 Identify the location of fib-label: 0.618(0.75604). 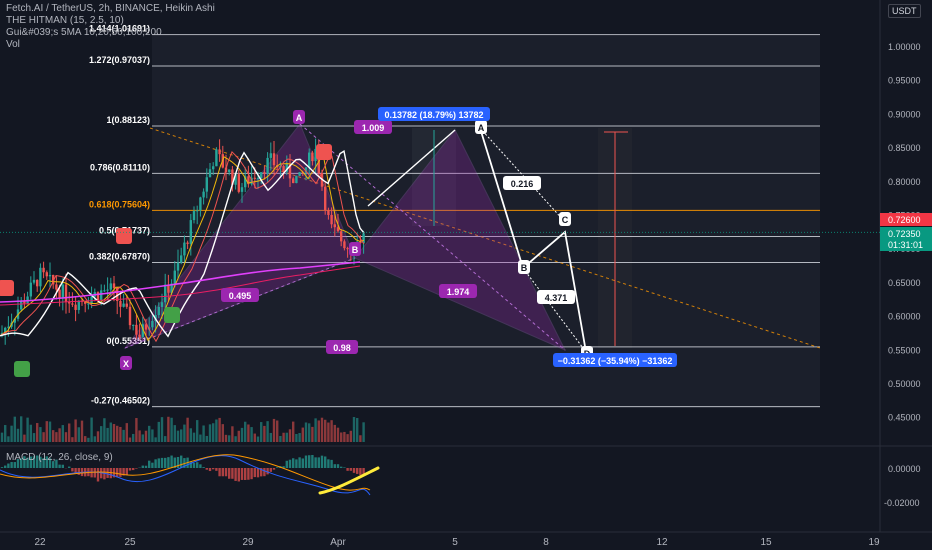
(119, 204).